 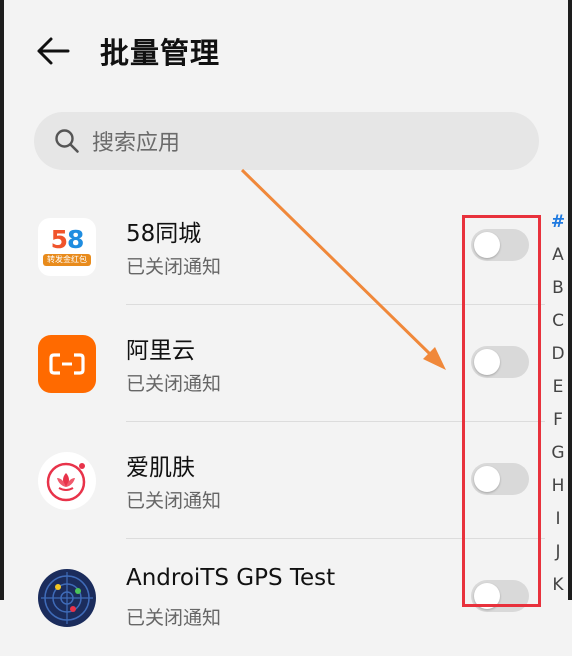 I want to click on page-title: 批量管理, so click(x=160, y=53).